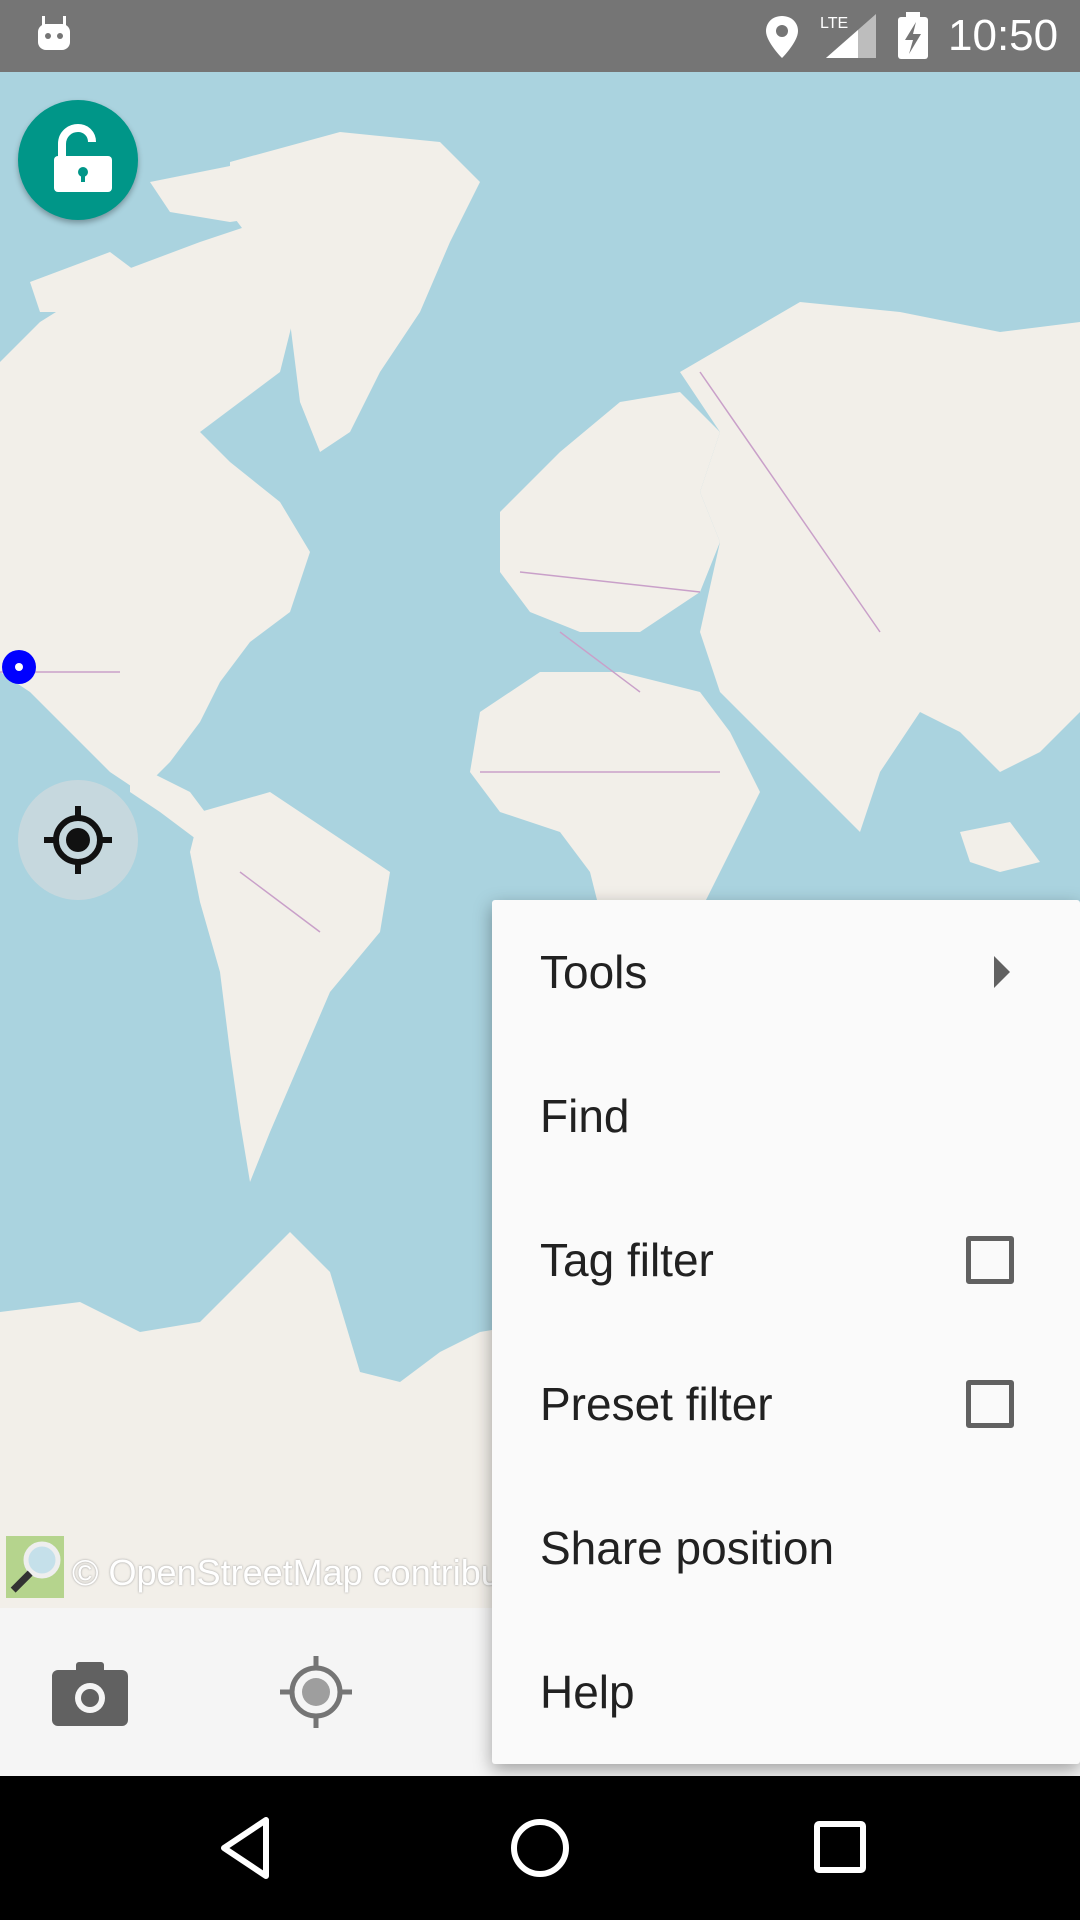  I want to click on tag-filter-checkbox, so click(990, 1260).